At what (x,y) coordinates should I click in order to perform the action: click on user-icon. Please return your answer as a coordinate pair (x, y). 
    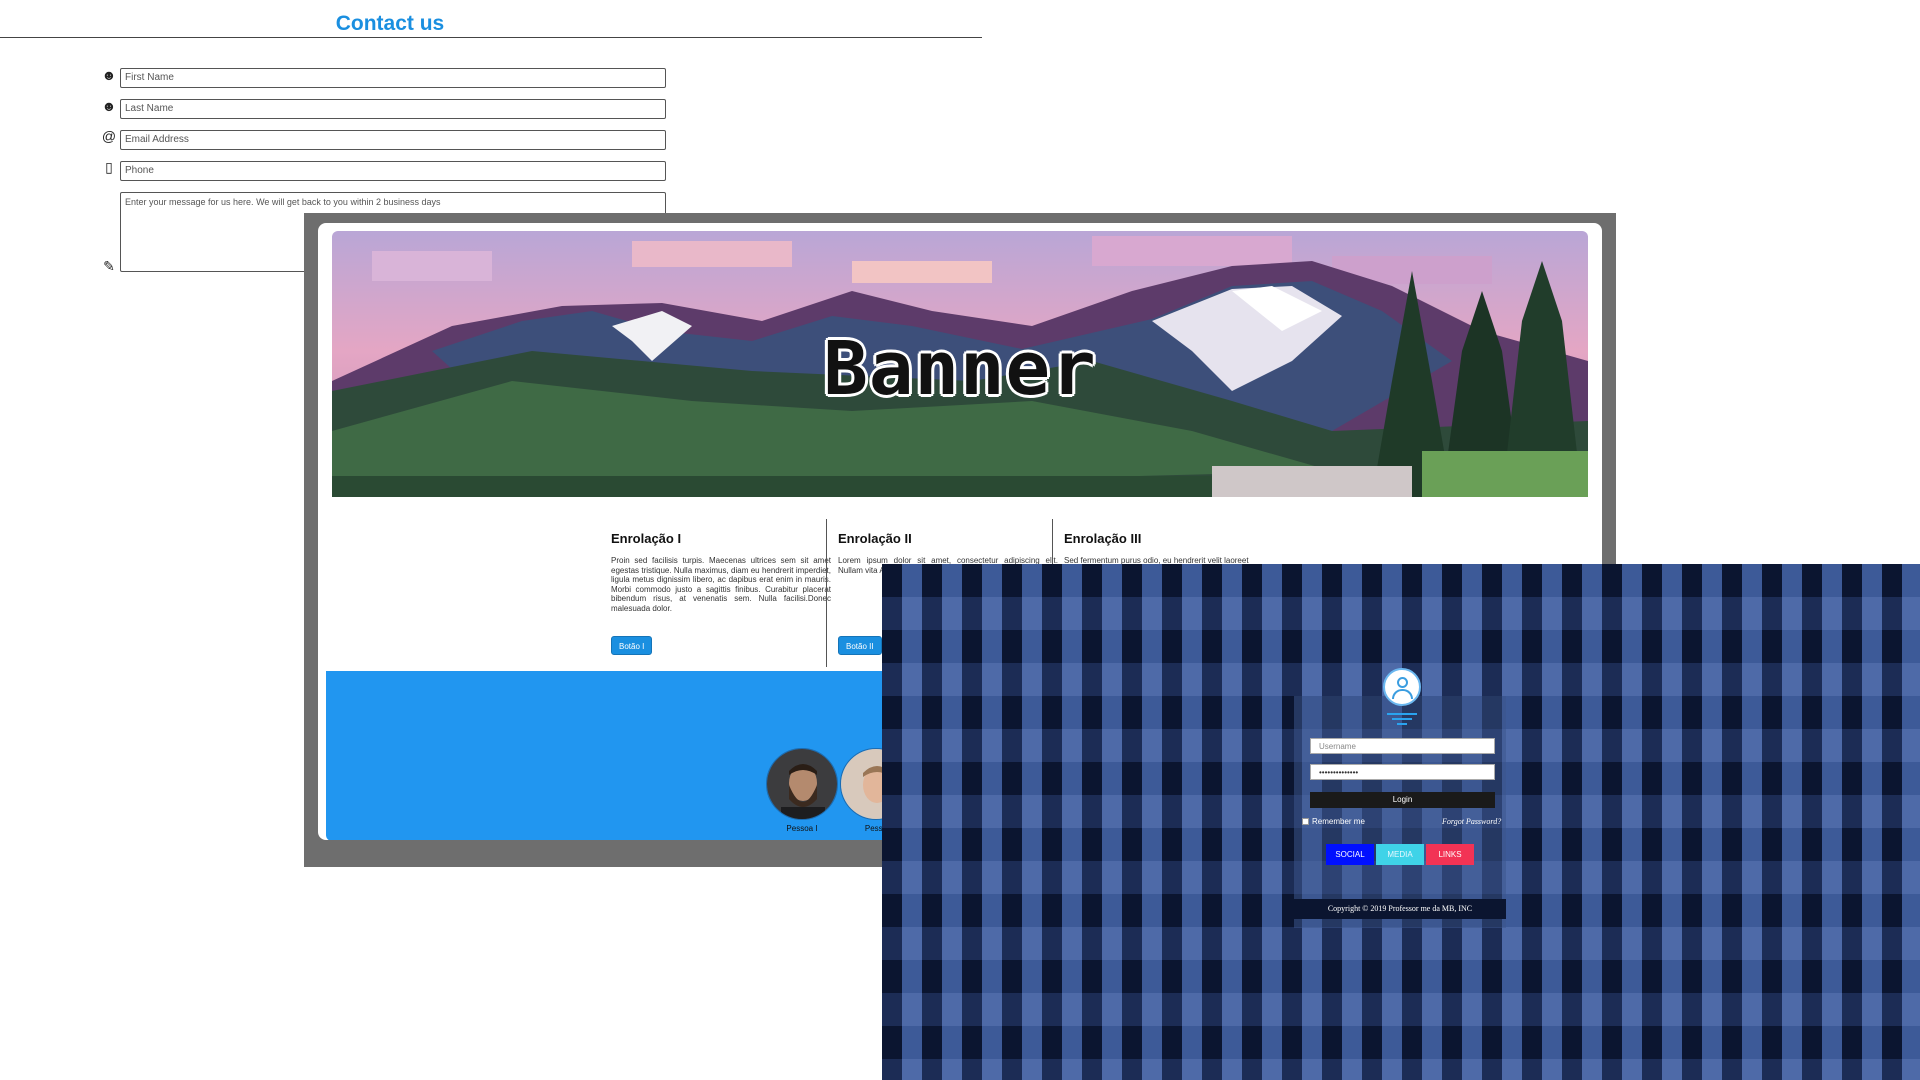
    Looking at the image, I should click on (1402, 687).